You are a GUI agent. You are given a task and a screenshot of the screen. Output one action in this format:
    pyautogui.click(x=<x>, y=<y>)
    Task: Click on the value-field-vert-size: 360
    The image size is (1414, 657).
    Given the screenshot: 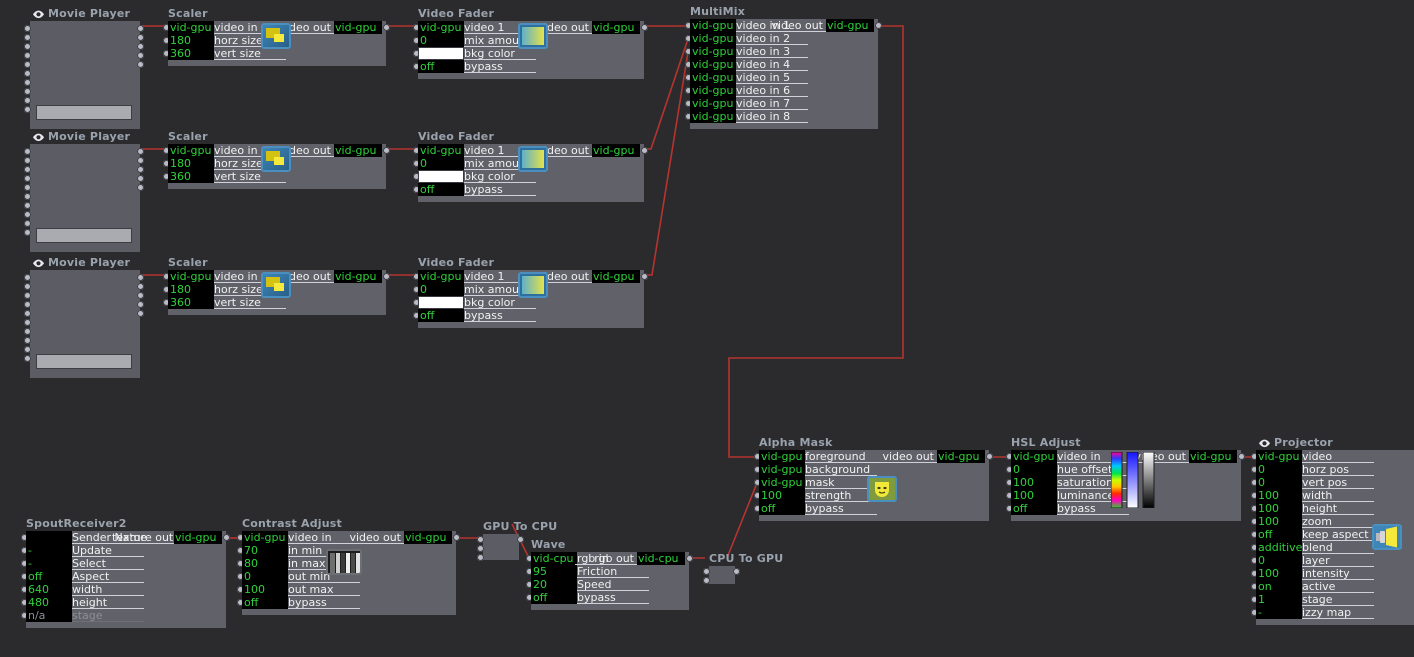 What is the action you would take?
    pyautogui.click(x=191, y=176)
    